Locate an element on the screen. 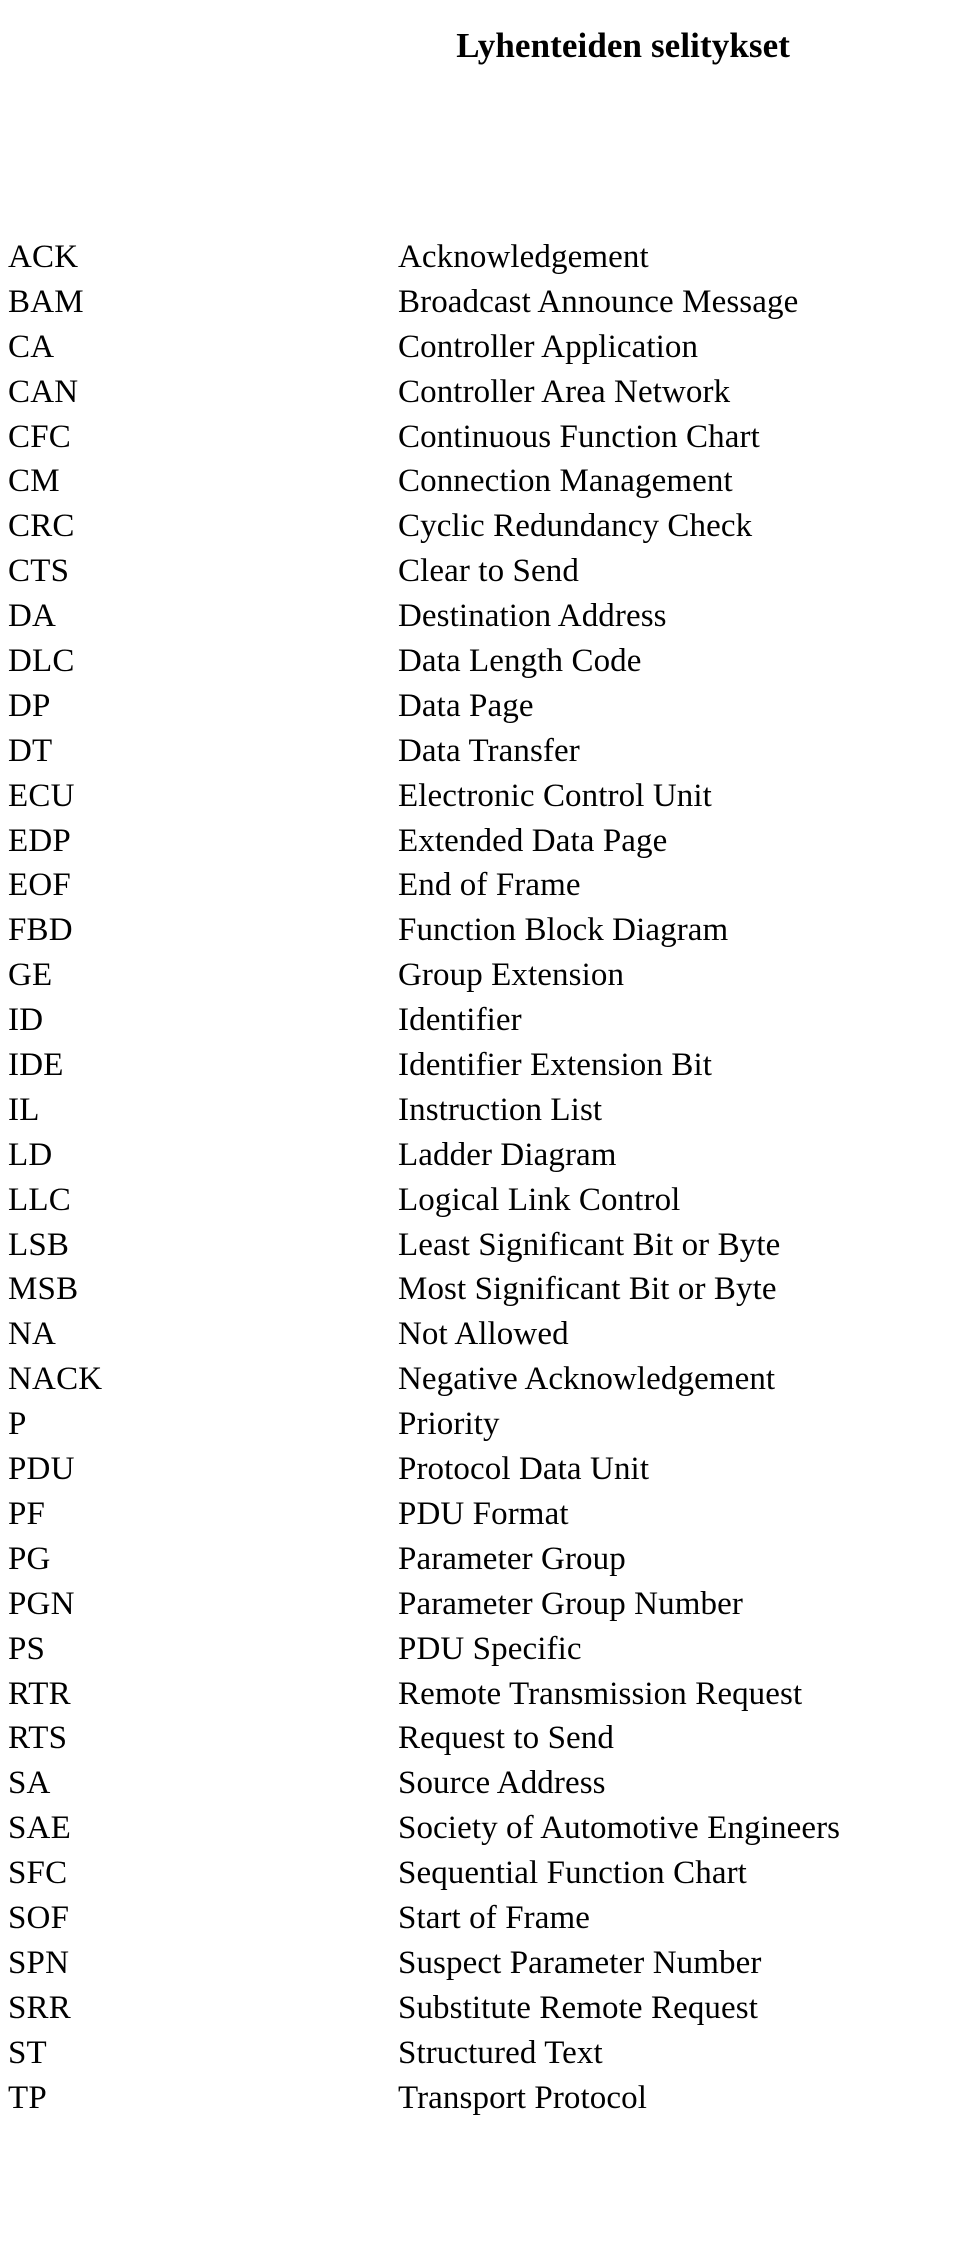 This screenshot has height=2247, width=960. abbreviation-term: EOF is located at coordinates (39, 885).